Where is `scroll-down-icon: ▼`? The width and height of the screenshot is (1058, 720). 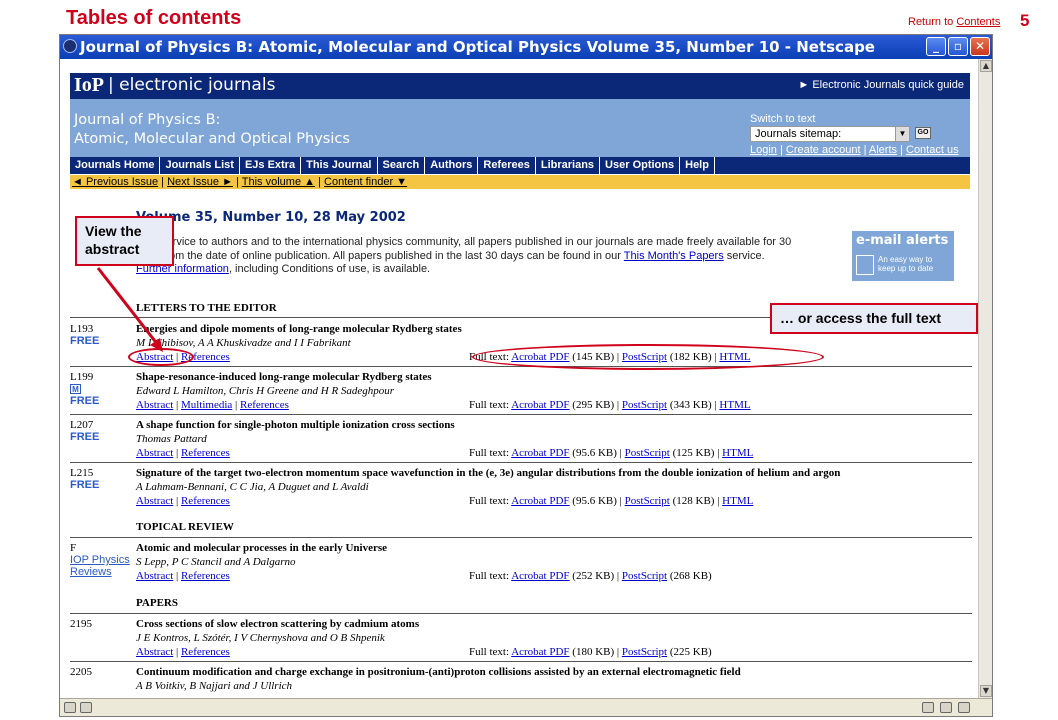
scroll-down-icon: ▼ is located at coordinates (986, 691).